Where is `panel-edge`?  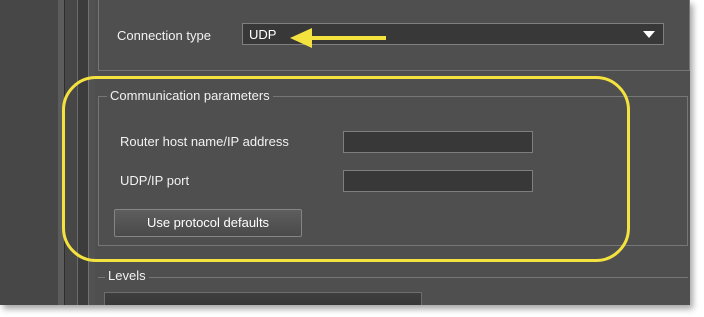
panel-edge is located at coordinates (91, 152).